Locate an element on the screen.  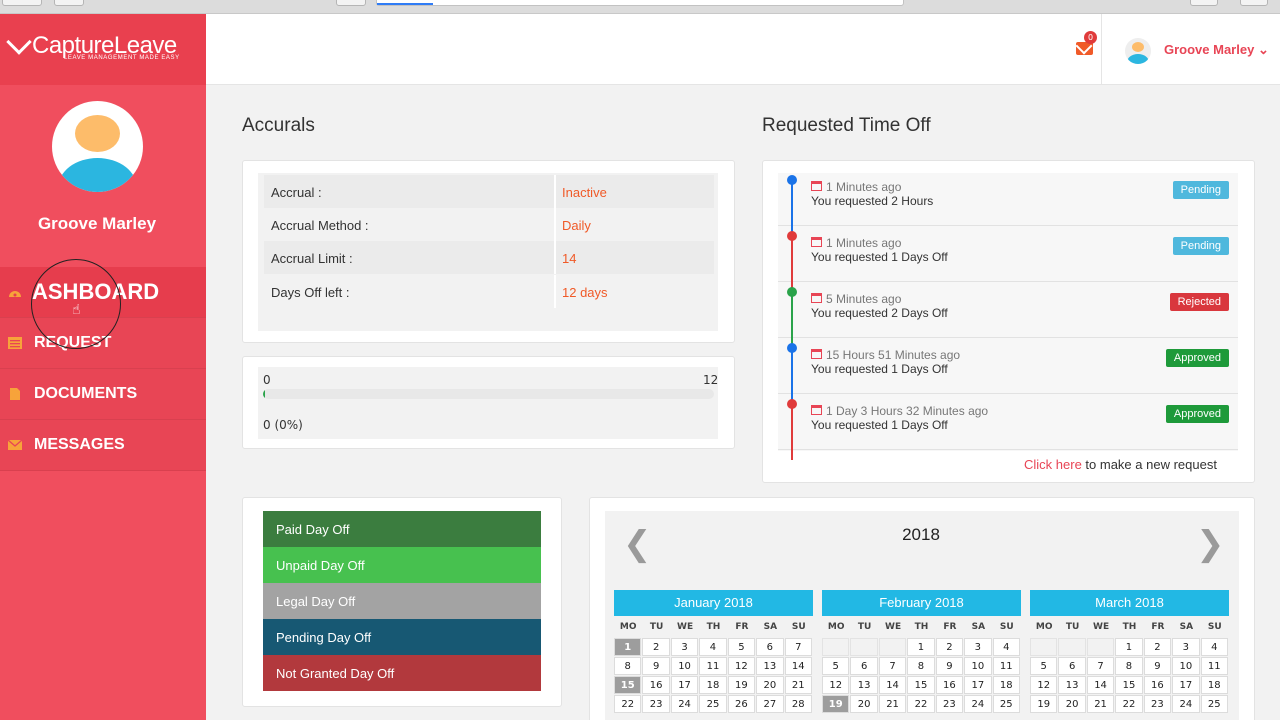
sidebar-item-messages: MESSAGES is located at coordinates (103, 445).